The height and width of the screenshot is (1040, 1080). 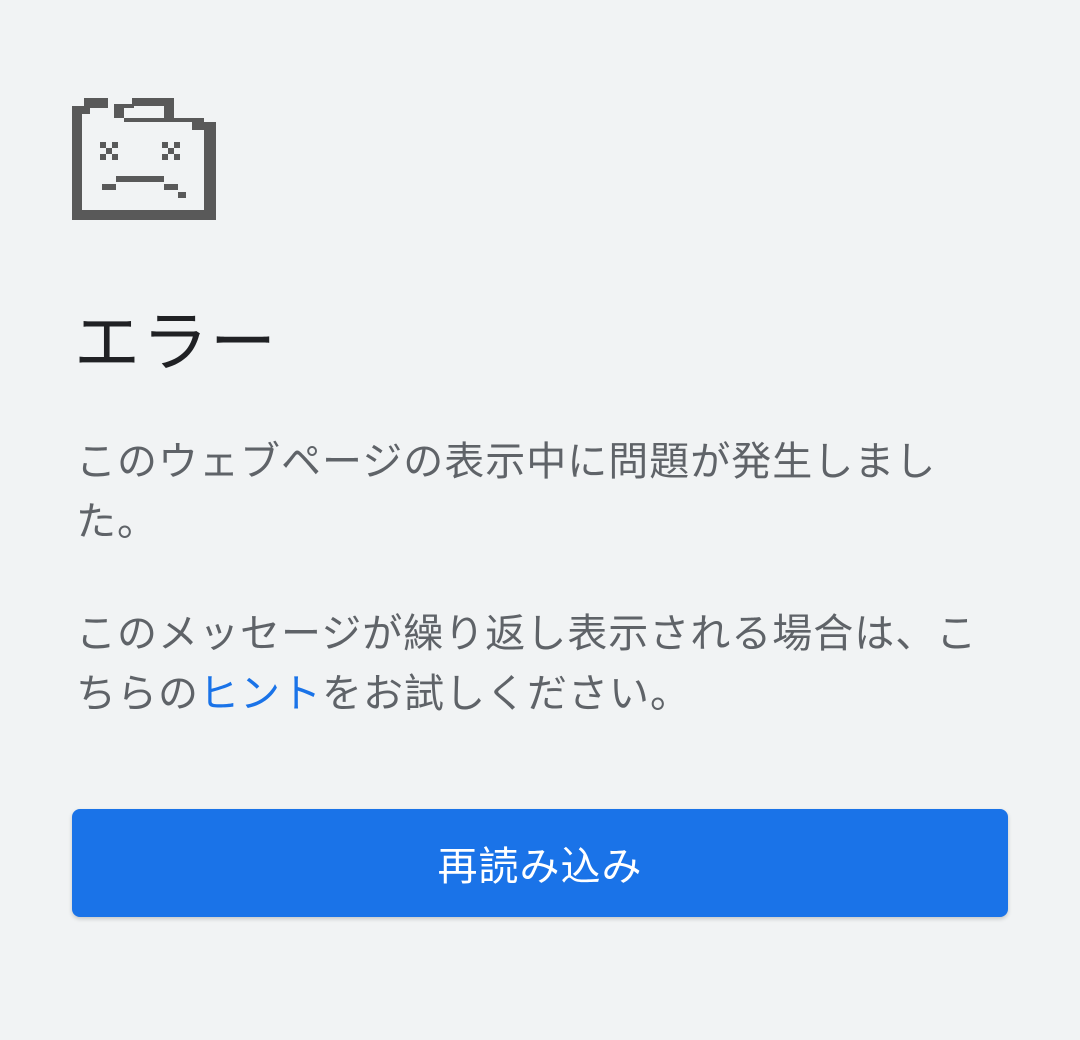 I want to click on hint-link: ヒント, so click(x=260, y=694).